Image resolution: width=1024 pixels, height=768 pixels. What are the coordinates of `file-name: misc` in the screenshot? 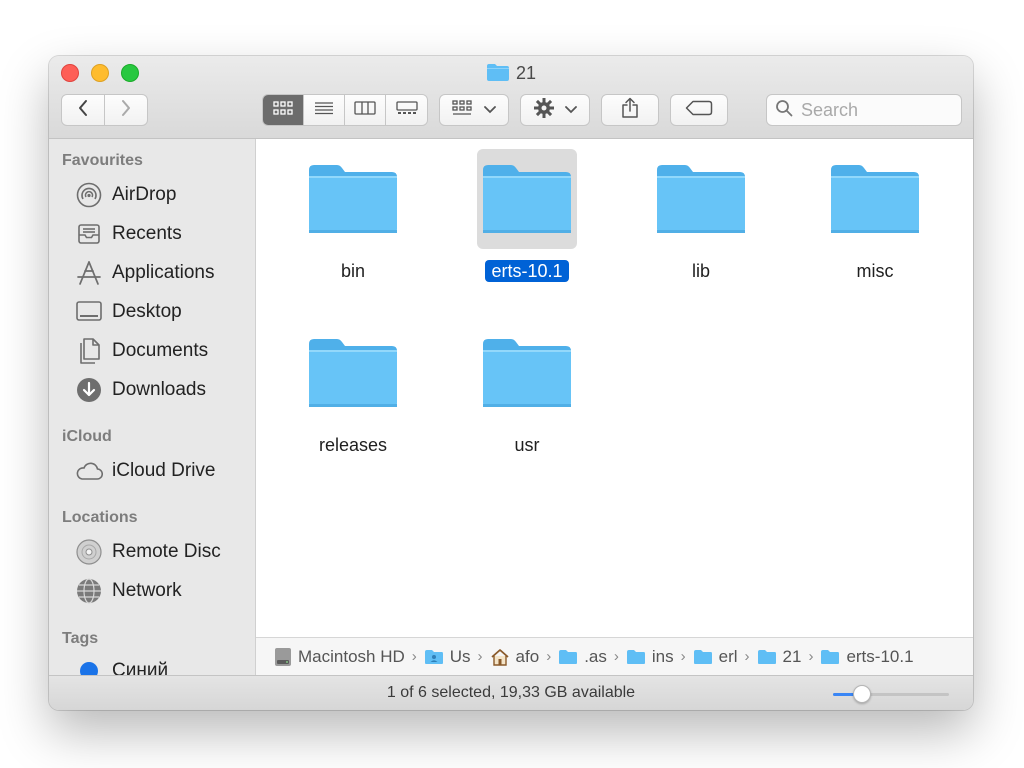 It's located at (875, 271).